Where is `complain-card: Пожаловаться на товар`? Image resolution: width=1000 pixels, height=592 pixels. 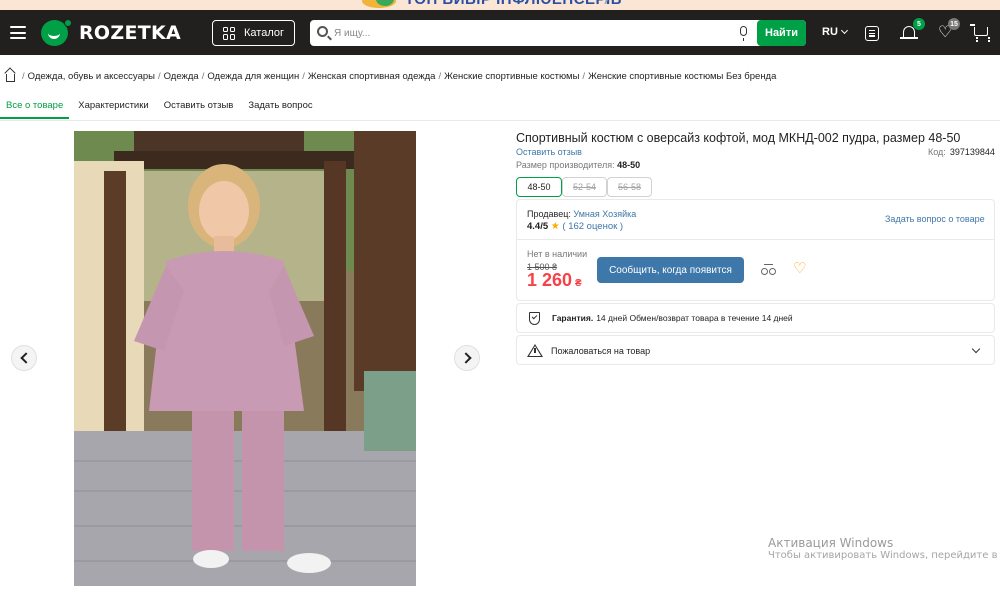
complain-card: Пожаловаться на товар is located at coordinates (755, 350).